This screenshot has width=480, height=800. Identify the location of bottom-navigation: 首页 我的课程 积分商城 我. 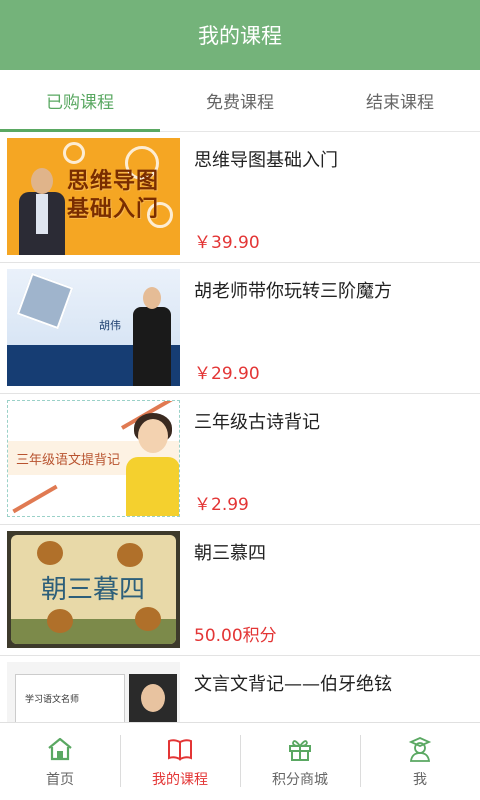
(240, 761).